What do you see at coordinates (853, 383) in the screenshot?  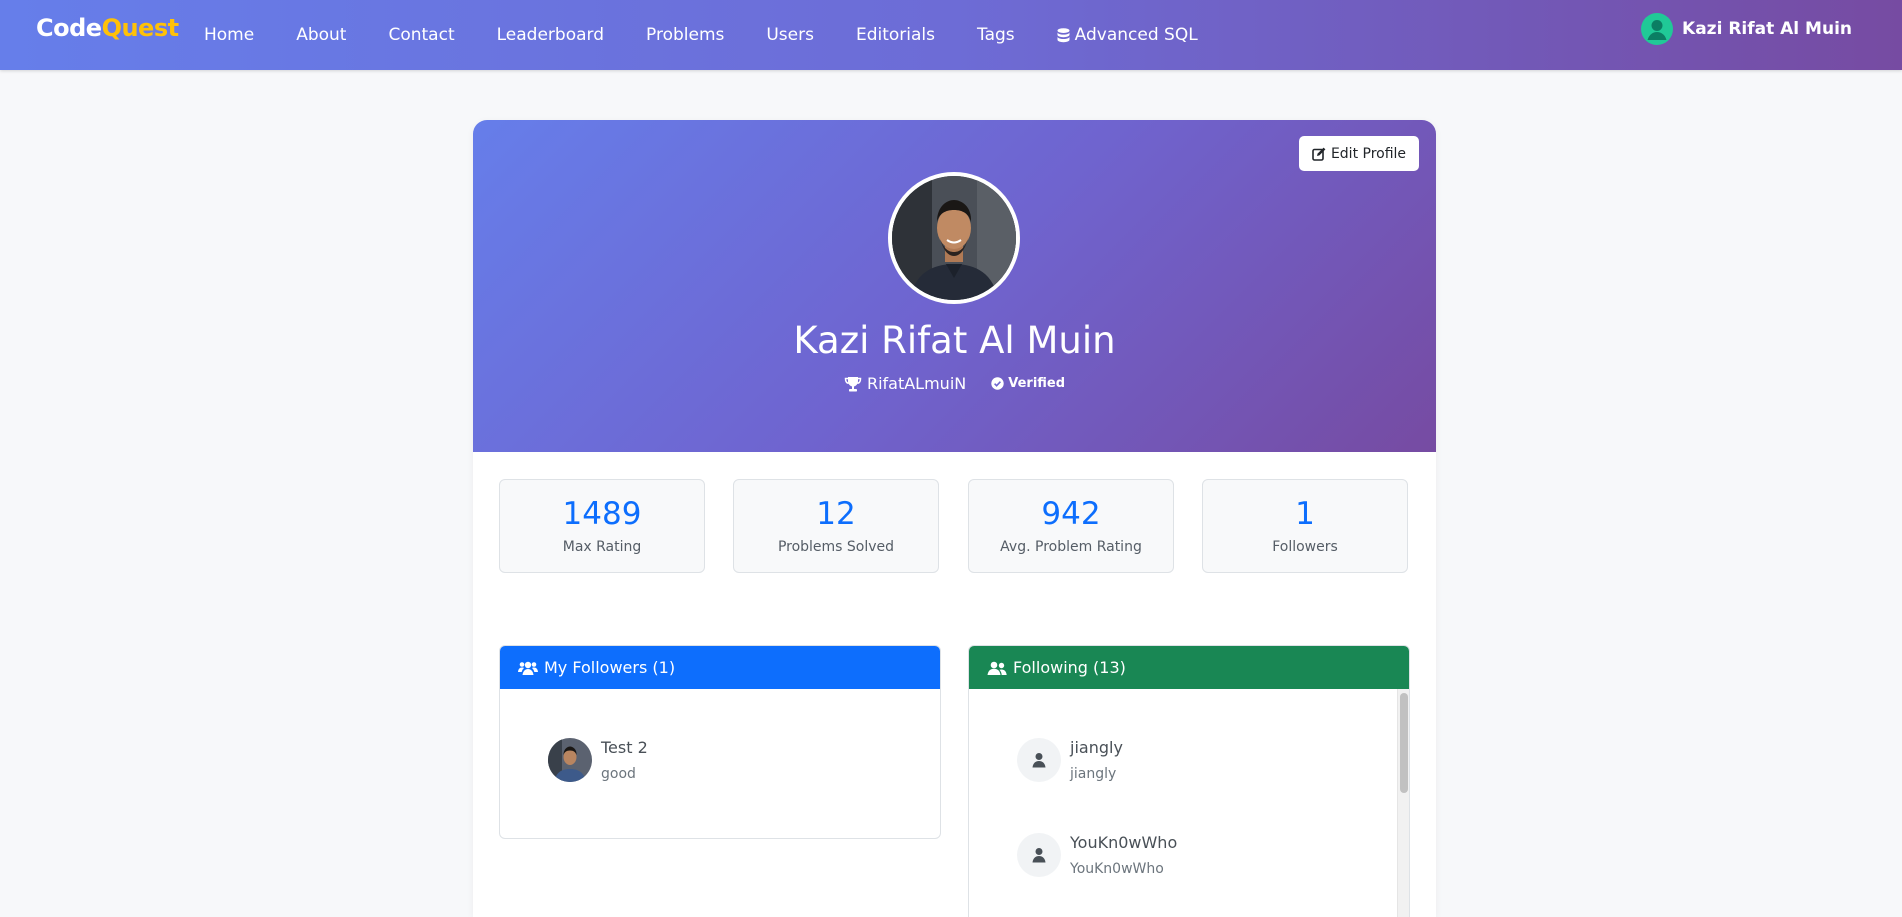 I see `trophy-icon` at bounding box center [853, 383].